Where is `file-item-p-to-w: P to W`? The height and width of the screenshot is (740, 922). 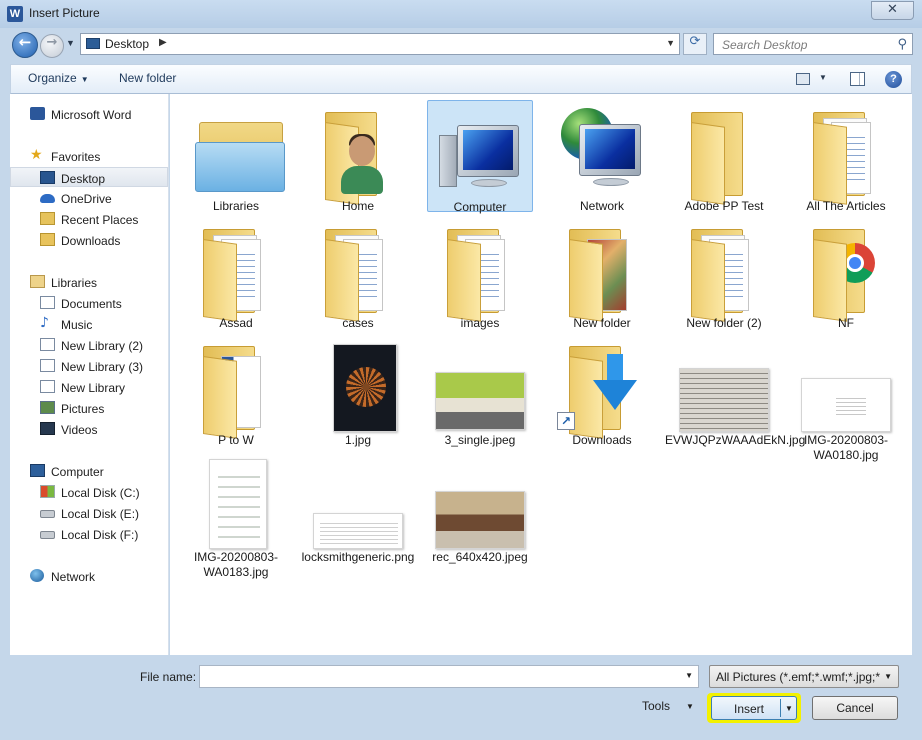
file-item-p-to-w: P to W is located at coordinates (236, 390).